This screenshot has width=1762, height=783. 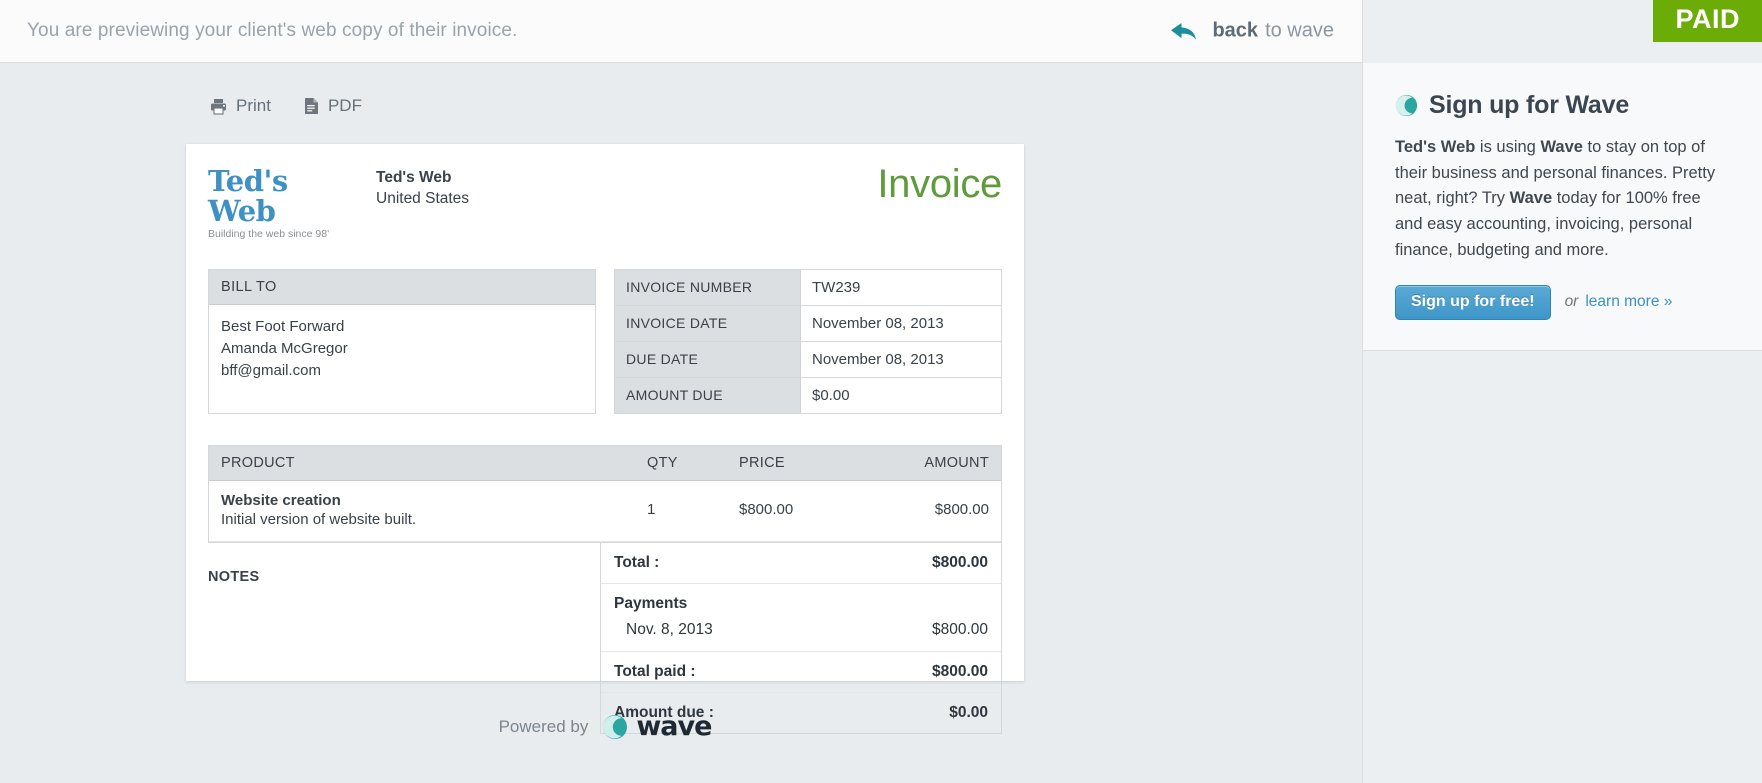 I want to click on payments-title: Payments, so click(x=651, y=603).